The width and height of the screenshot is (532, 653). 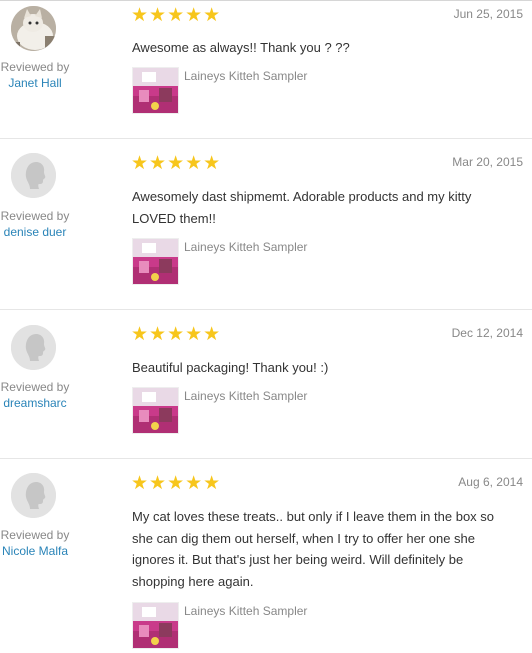 What do you see at coordinates (241, 47) in the screenshot?
I see `review-text: Awesome as always!! Thank you ? ??` at bounding box center [241, 47].